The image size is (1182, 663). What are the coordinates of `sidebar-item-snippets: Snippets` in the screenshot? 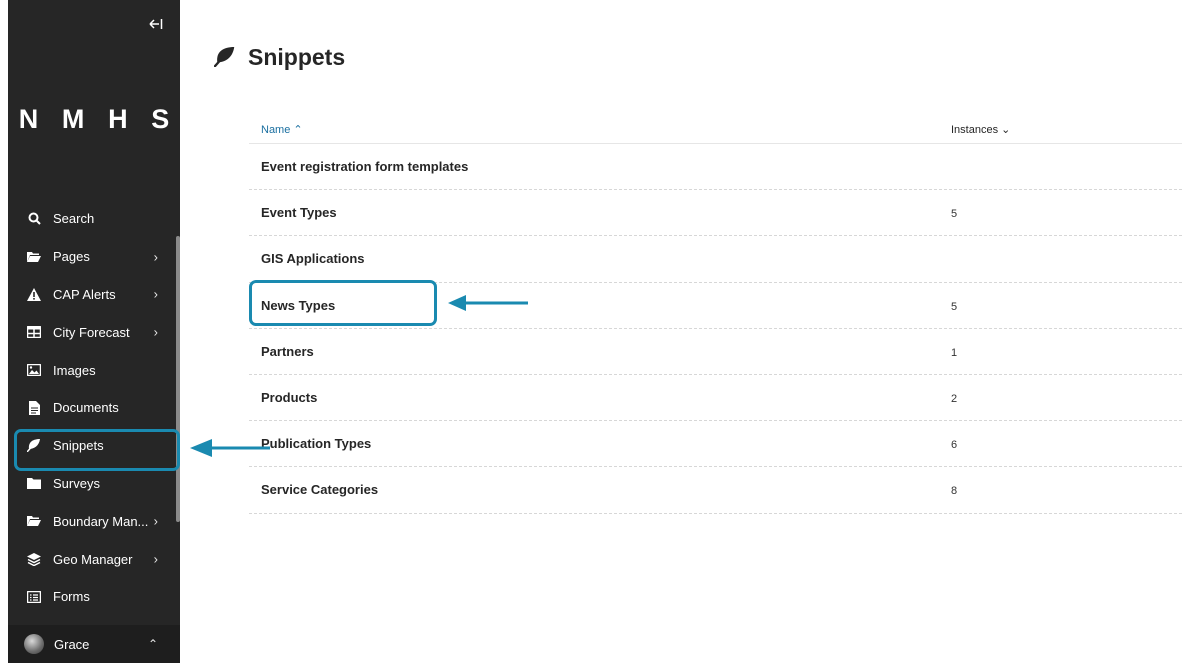 It's located at (94, 449).